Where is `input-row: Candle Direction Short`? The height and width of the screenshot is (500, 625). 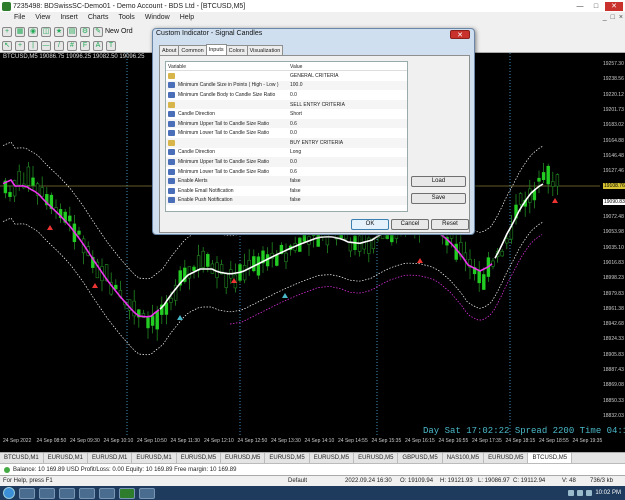 input-row: Candle Direction Short is located at coordinates (286, 114).